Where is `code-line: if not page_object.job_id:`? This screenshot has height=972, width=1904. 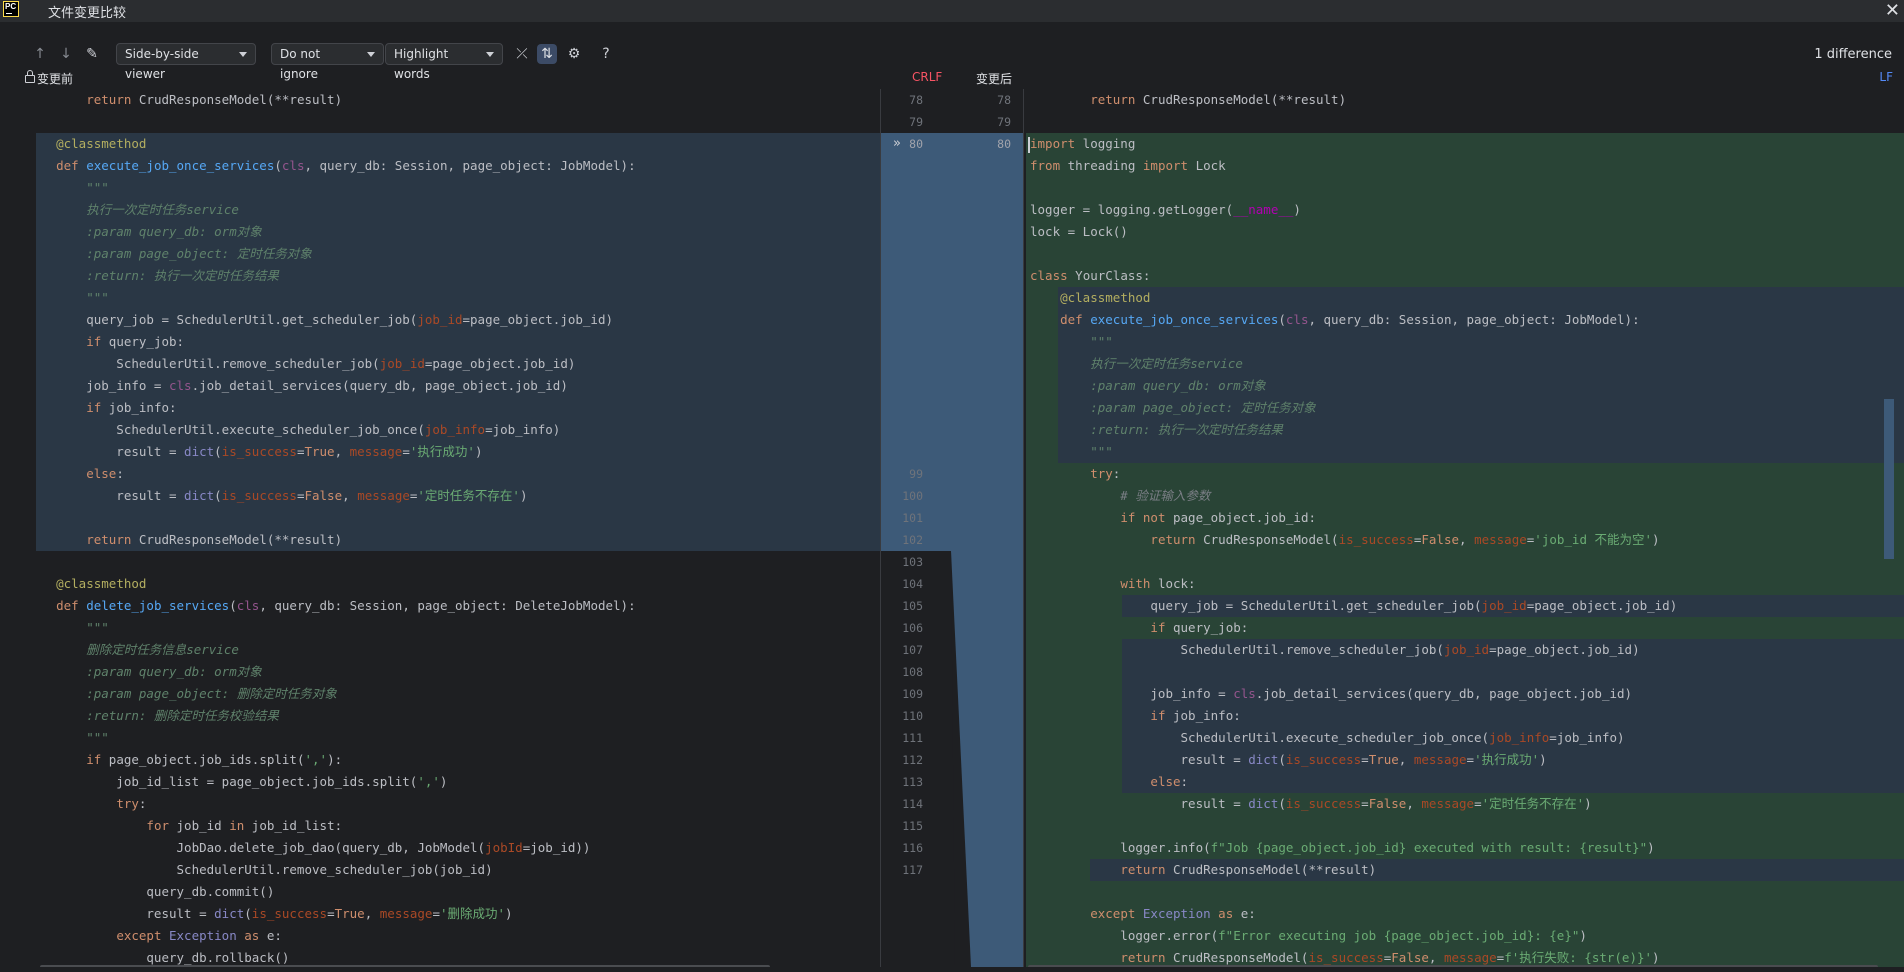
code-line: if not page_object.job_id: is located at coordinates (1218, 517).